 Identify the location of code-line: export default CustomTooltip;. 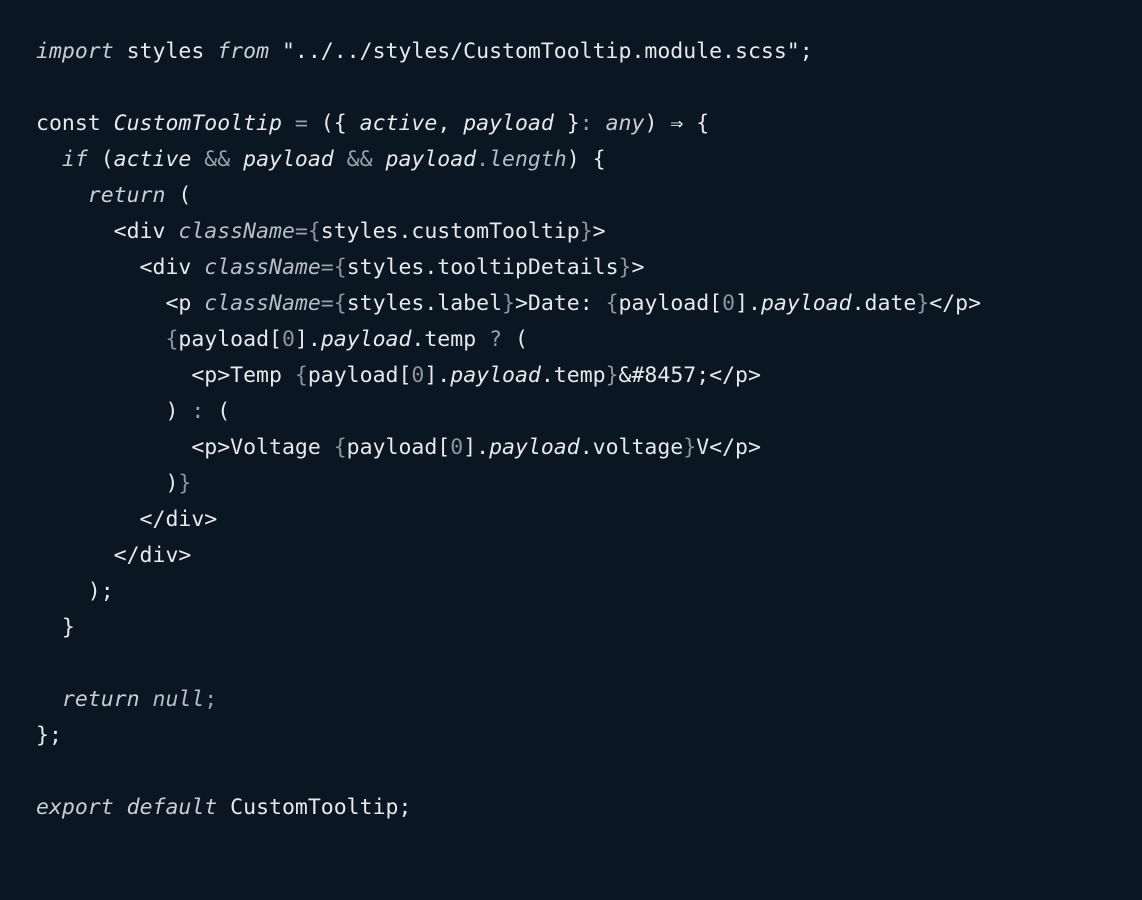
(589, 808).